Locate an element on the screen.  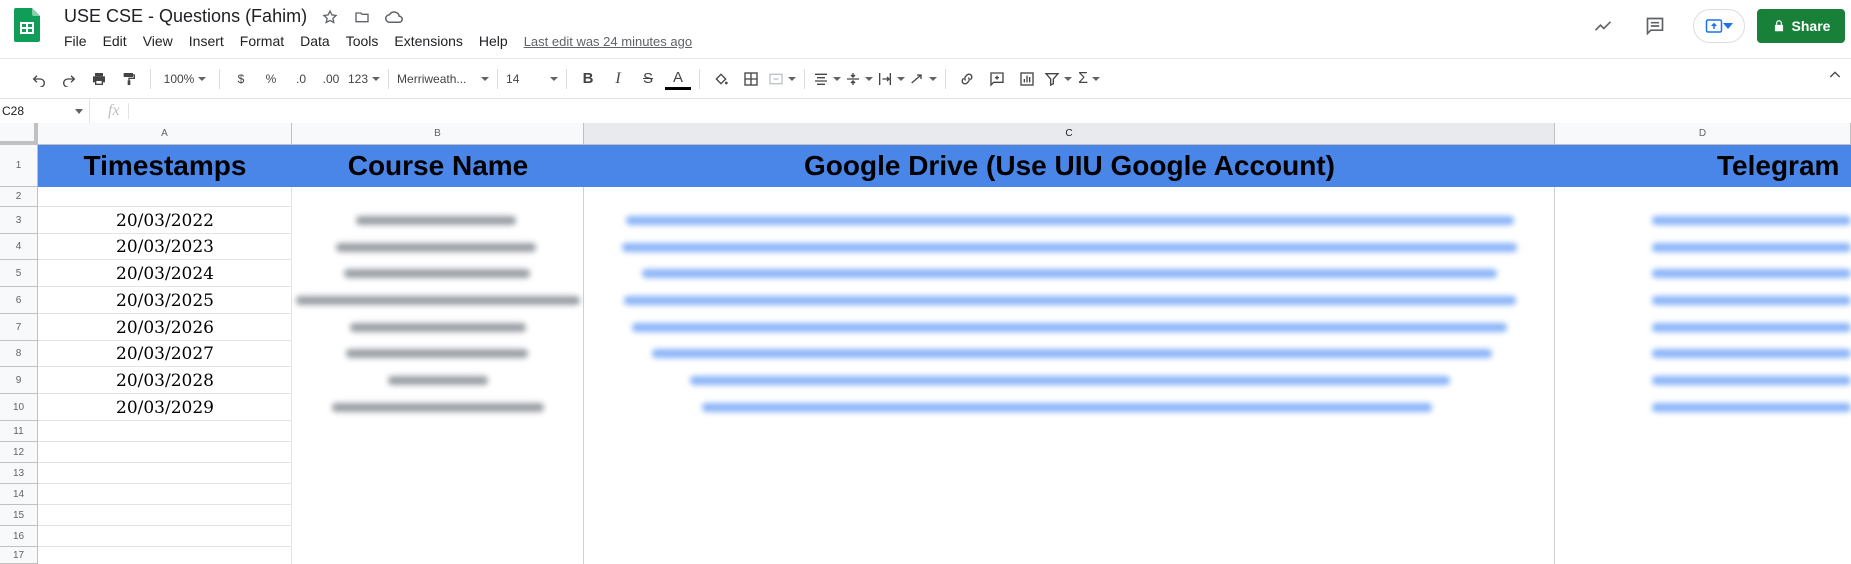
timestamp-cell: 20/03/2022 is located at coordinates (165, 220).